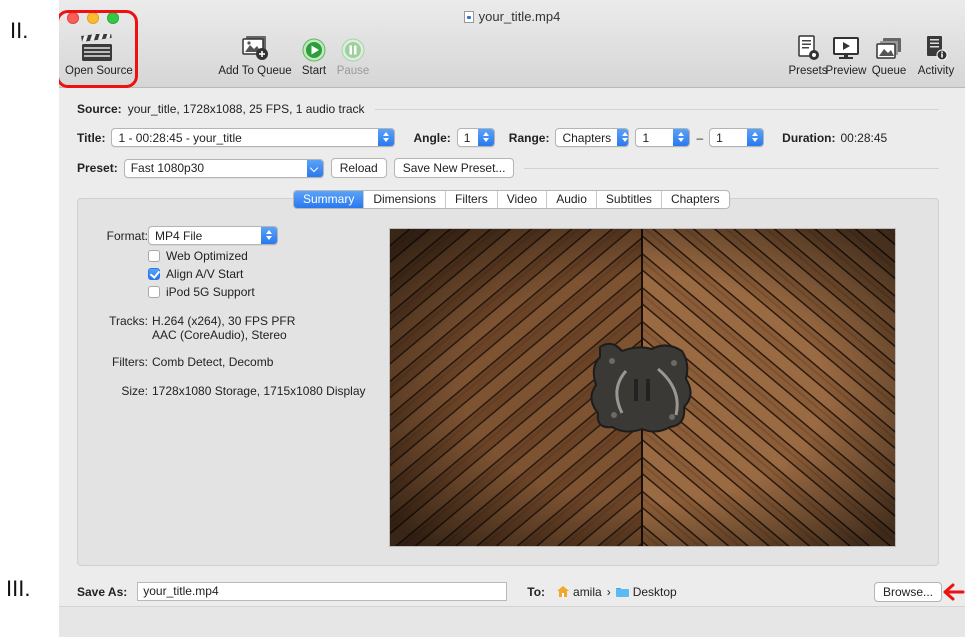 The height and width of the screenshot is (637, 965). I want to click on annotation-highlight-open-source, so click(98, 49).